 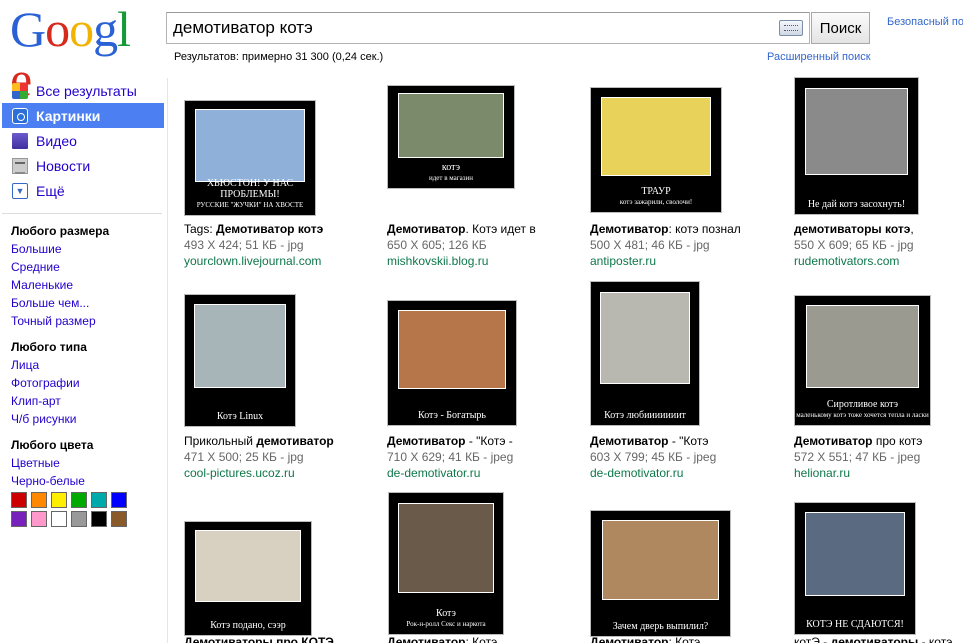 I want to click on result-title: Демотиватор: котэ познал, so click(x=685, y=229).